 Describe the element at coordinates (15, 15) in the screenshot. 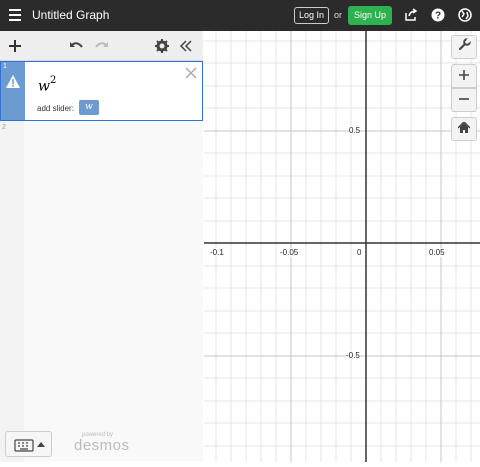

I see `menu-icon` at that location.